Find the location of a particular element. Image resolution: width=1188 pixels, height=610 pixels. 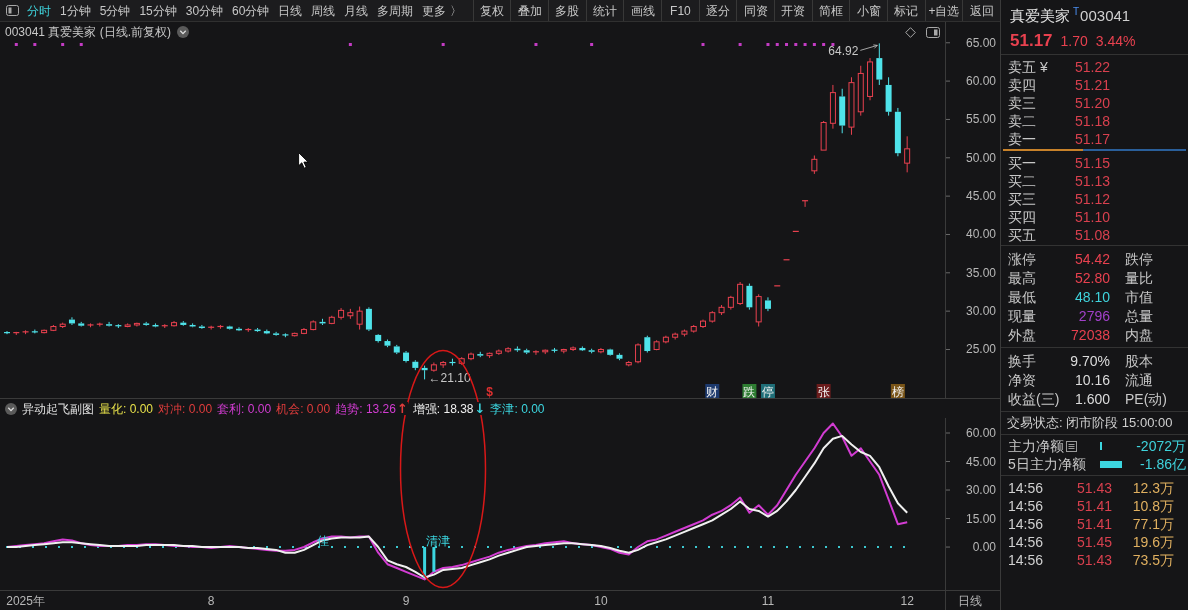

price-axis-label: 50.00 is located at coordinates (980, 157).